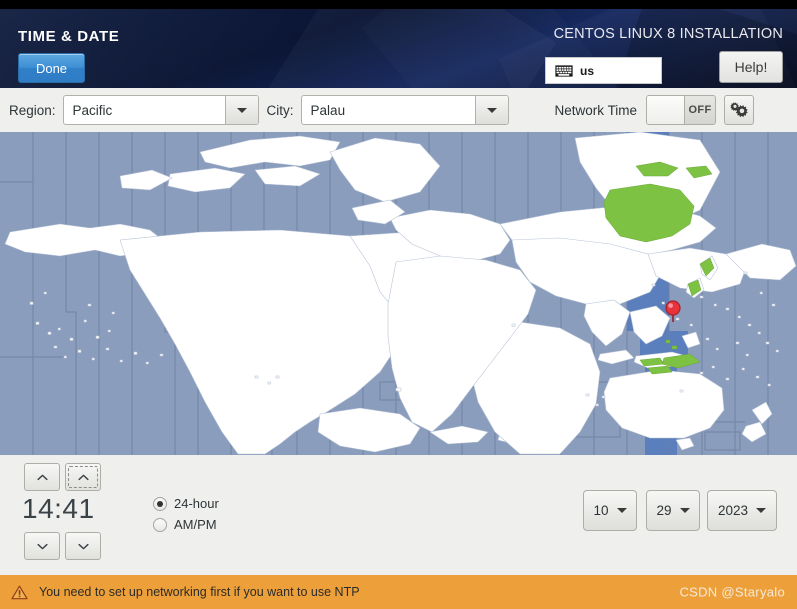 This screenshot has width=797, height=609. What do you see at coordinates (404, 110) in the screenshot?
I see `city-dropdown: Palau` at bounding box center [404, 110].